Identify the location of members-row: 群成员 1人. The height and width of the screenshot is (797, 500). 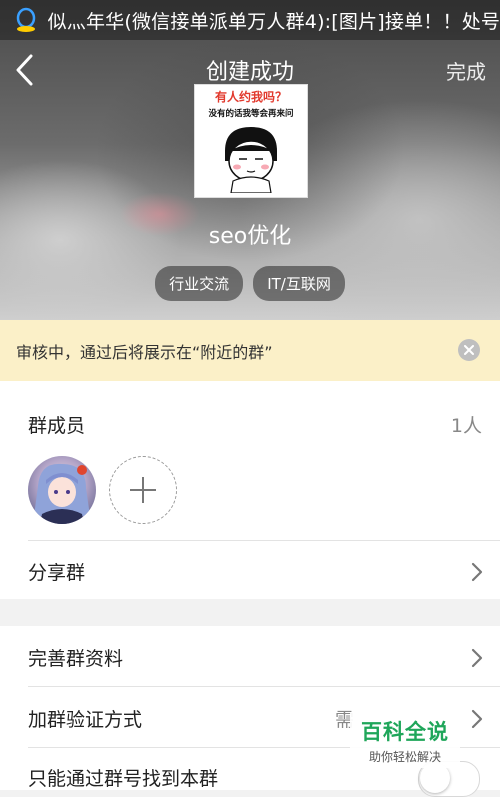
(250, 423).